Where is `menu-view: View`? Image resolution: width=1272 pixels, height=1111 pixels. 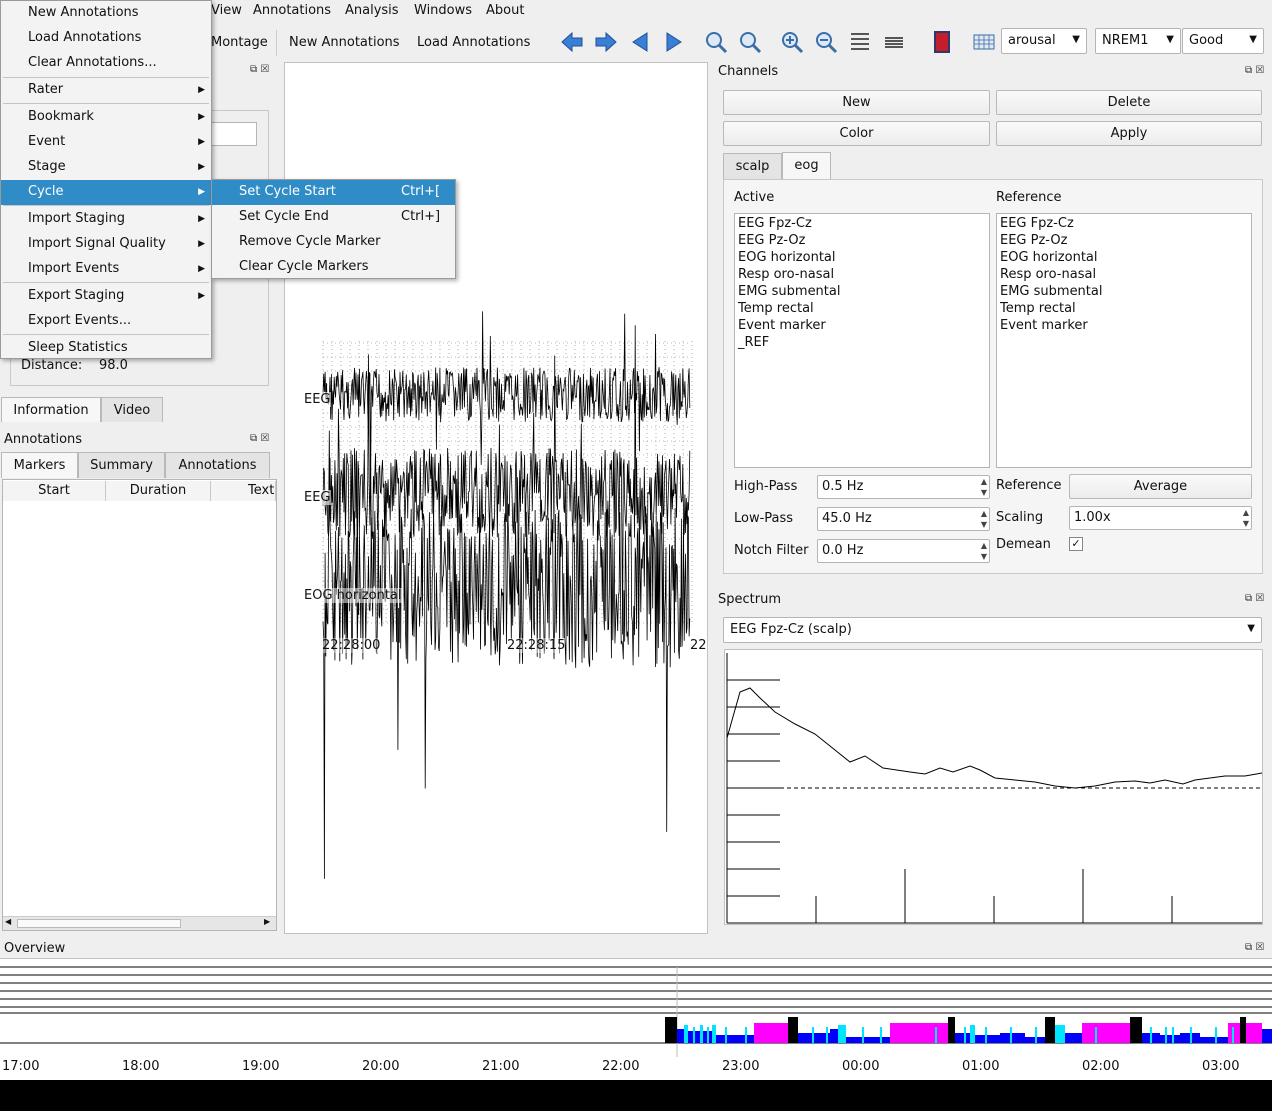
menu-view: View is located at coordinates (226, 10).